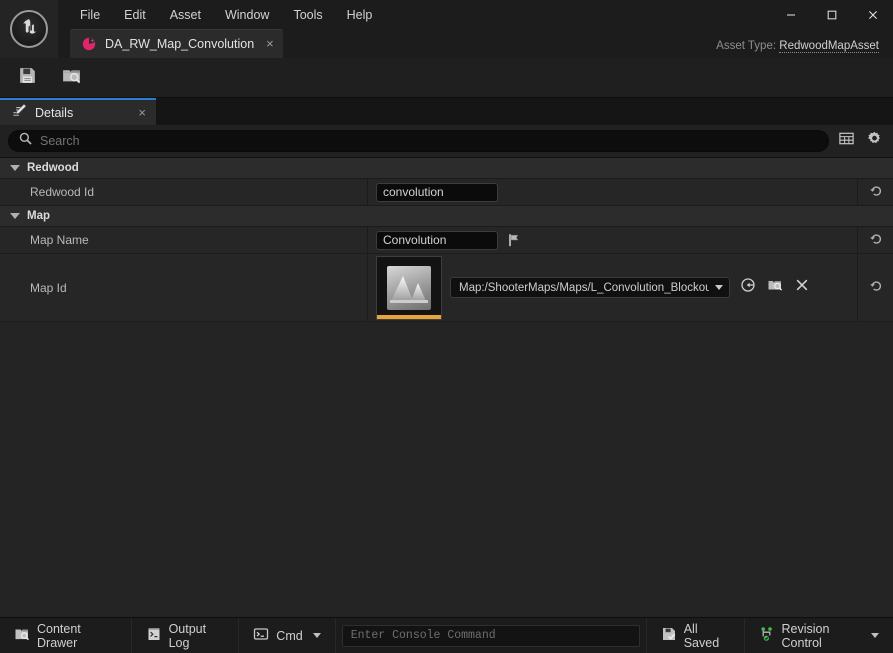 This screenshot has width=893, height=653. I want to click on asset-type-label: Asset Type:, so click(746, 46).